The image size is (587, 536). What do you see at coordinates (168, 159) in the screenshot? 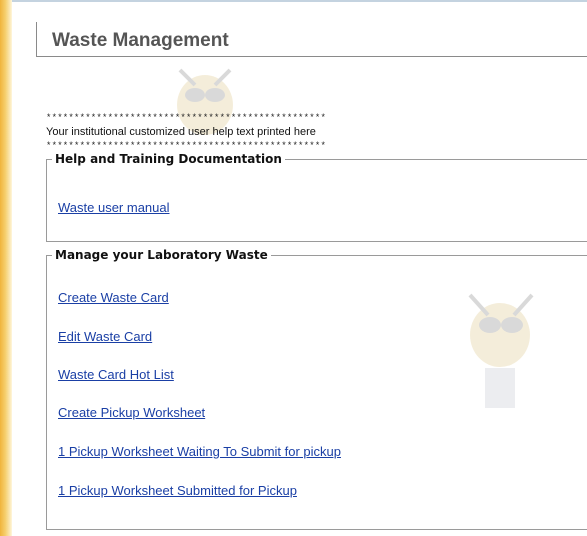
I see `help-training-legend: Help and Training Documentation` at bounding box center [168, 159].